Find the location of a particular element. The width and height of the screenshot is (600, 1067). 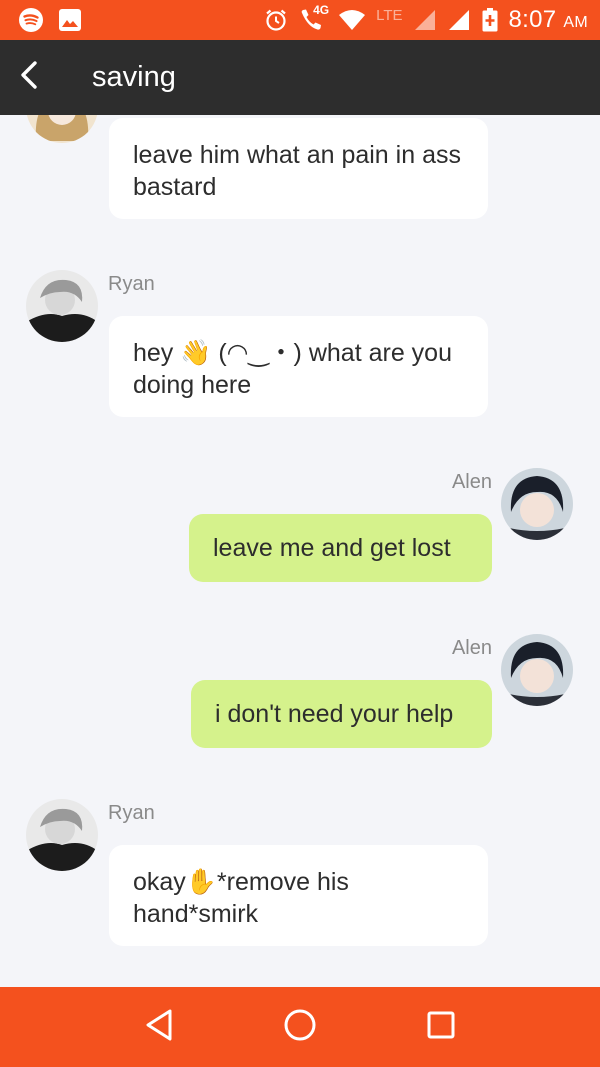

recents-square-icon is located at coordinates (441, 1027).